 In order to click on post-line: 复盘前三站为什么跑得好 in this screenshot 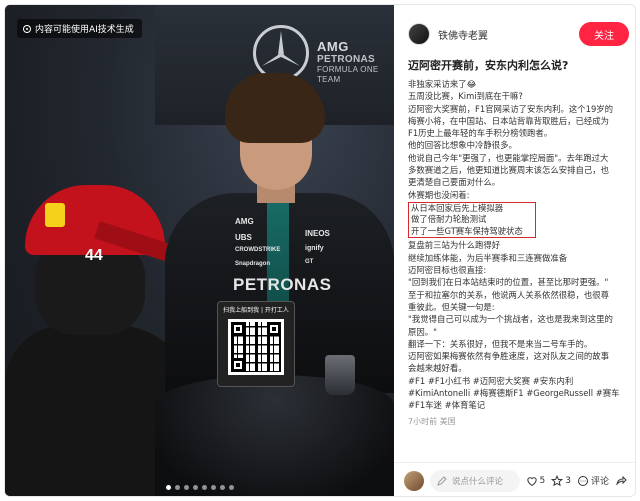, I will do `click(454, 245)`.